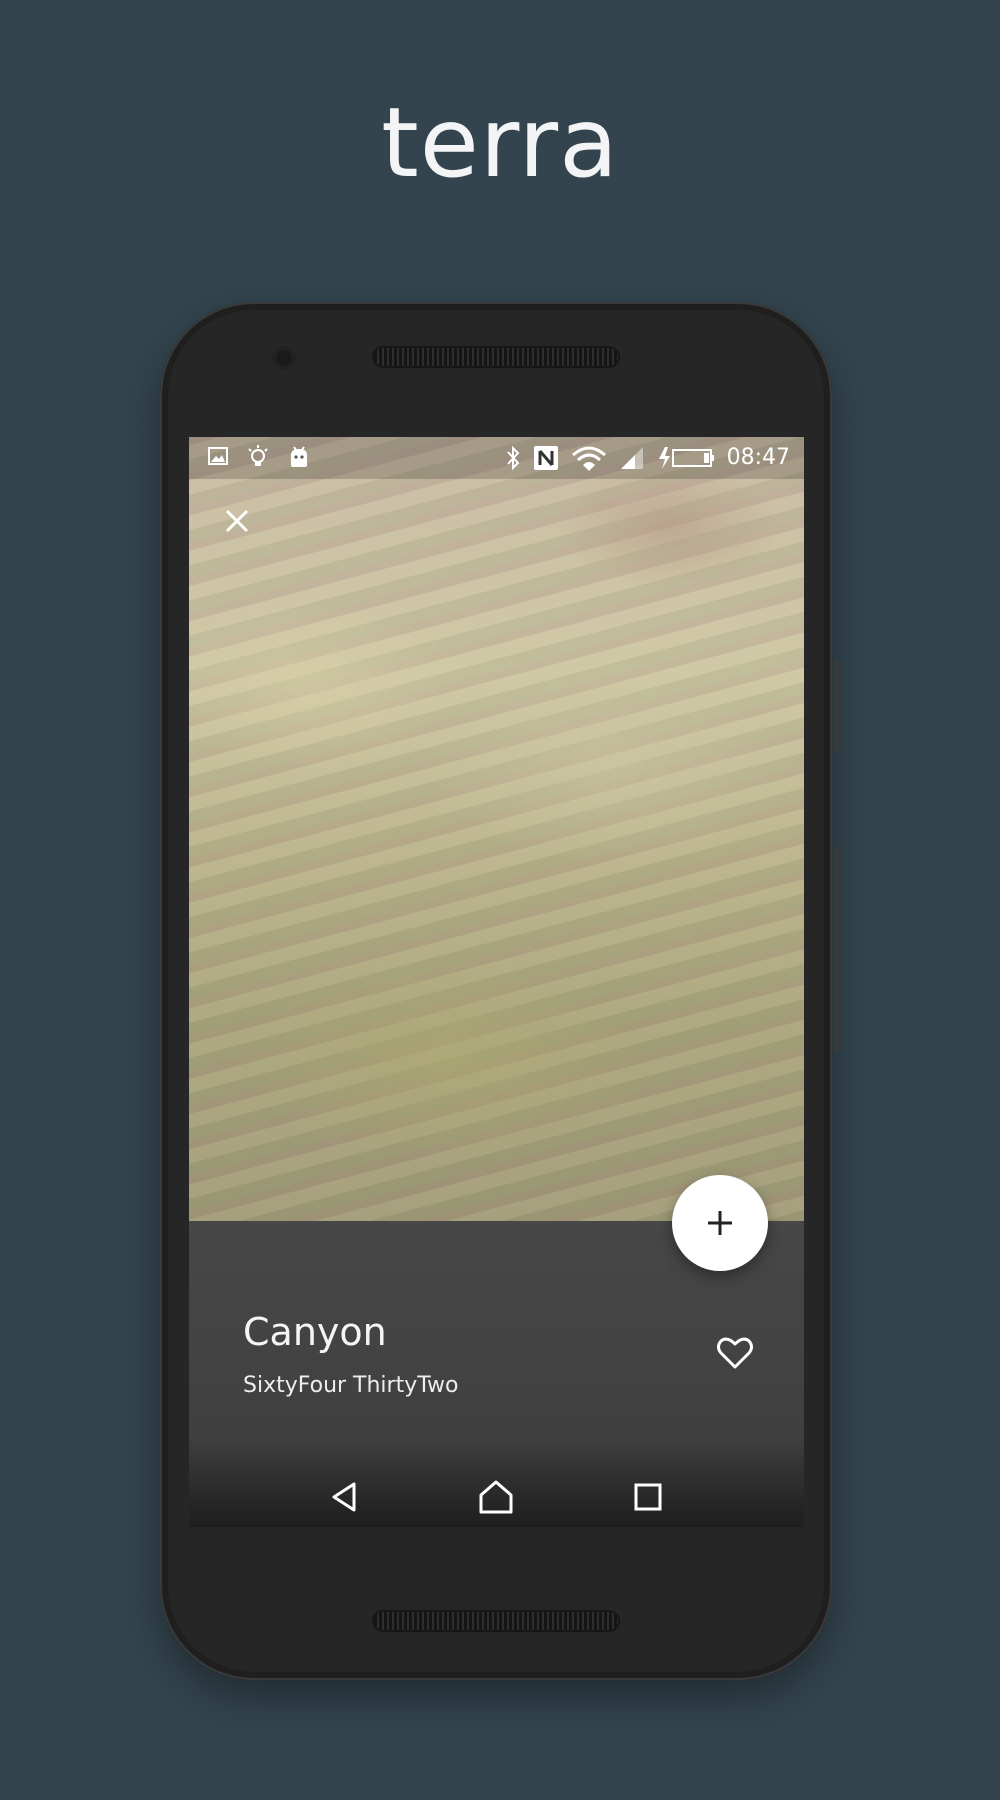  Describe the element at coordinates (351, 1385) in the screenshot. I see `wallpaper-author: SixtyFour ThirtyTwo` at that location.